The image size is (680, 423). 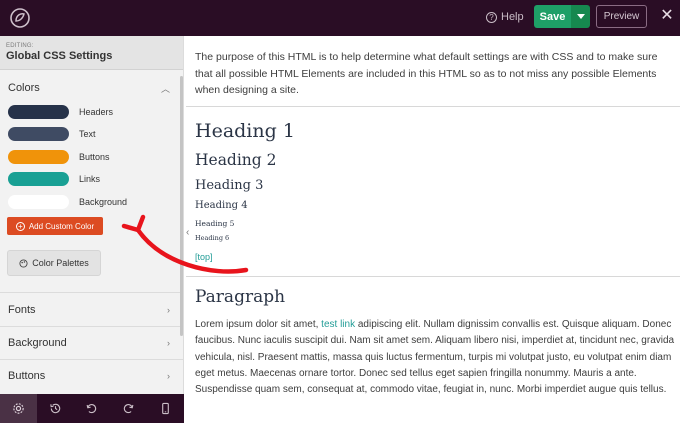 I want to click on color-palettes-label: Color Palettes, so click(x=60, y=263).